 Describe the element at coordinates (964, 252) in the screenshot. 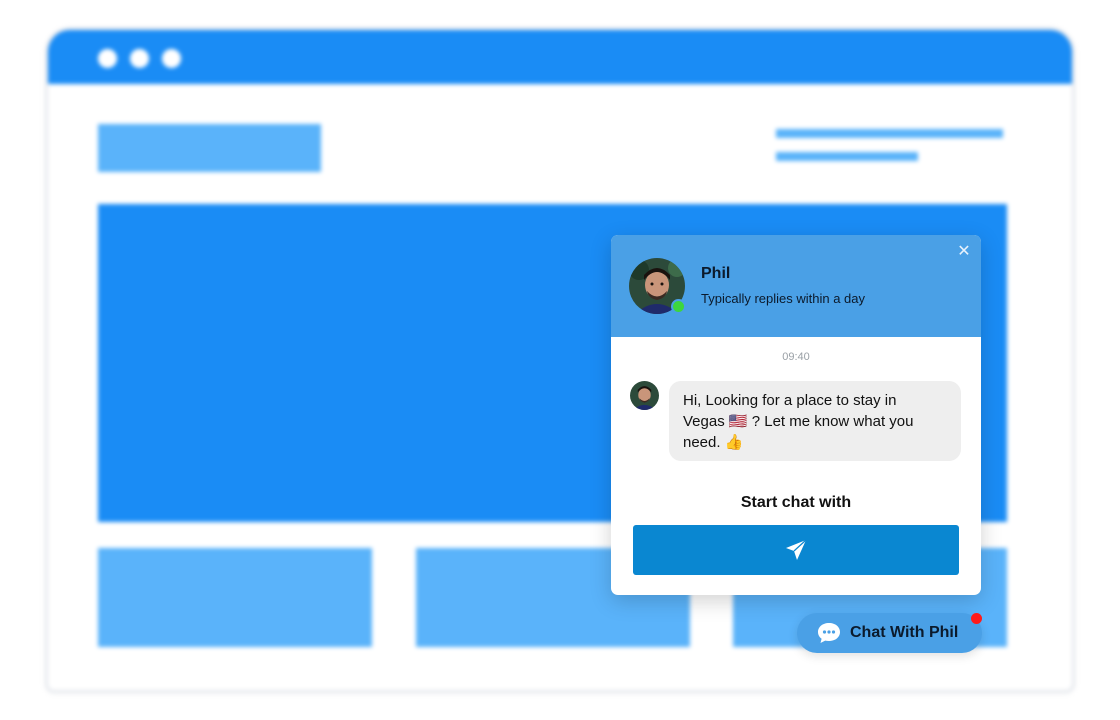

I see `close-icon: ✕` at that location.